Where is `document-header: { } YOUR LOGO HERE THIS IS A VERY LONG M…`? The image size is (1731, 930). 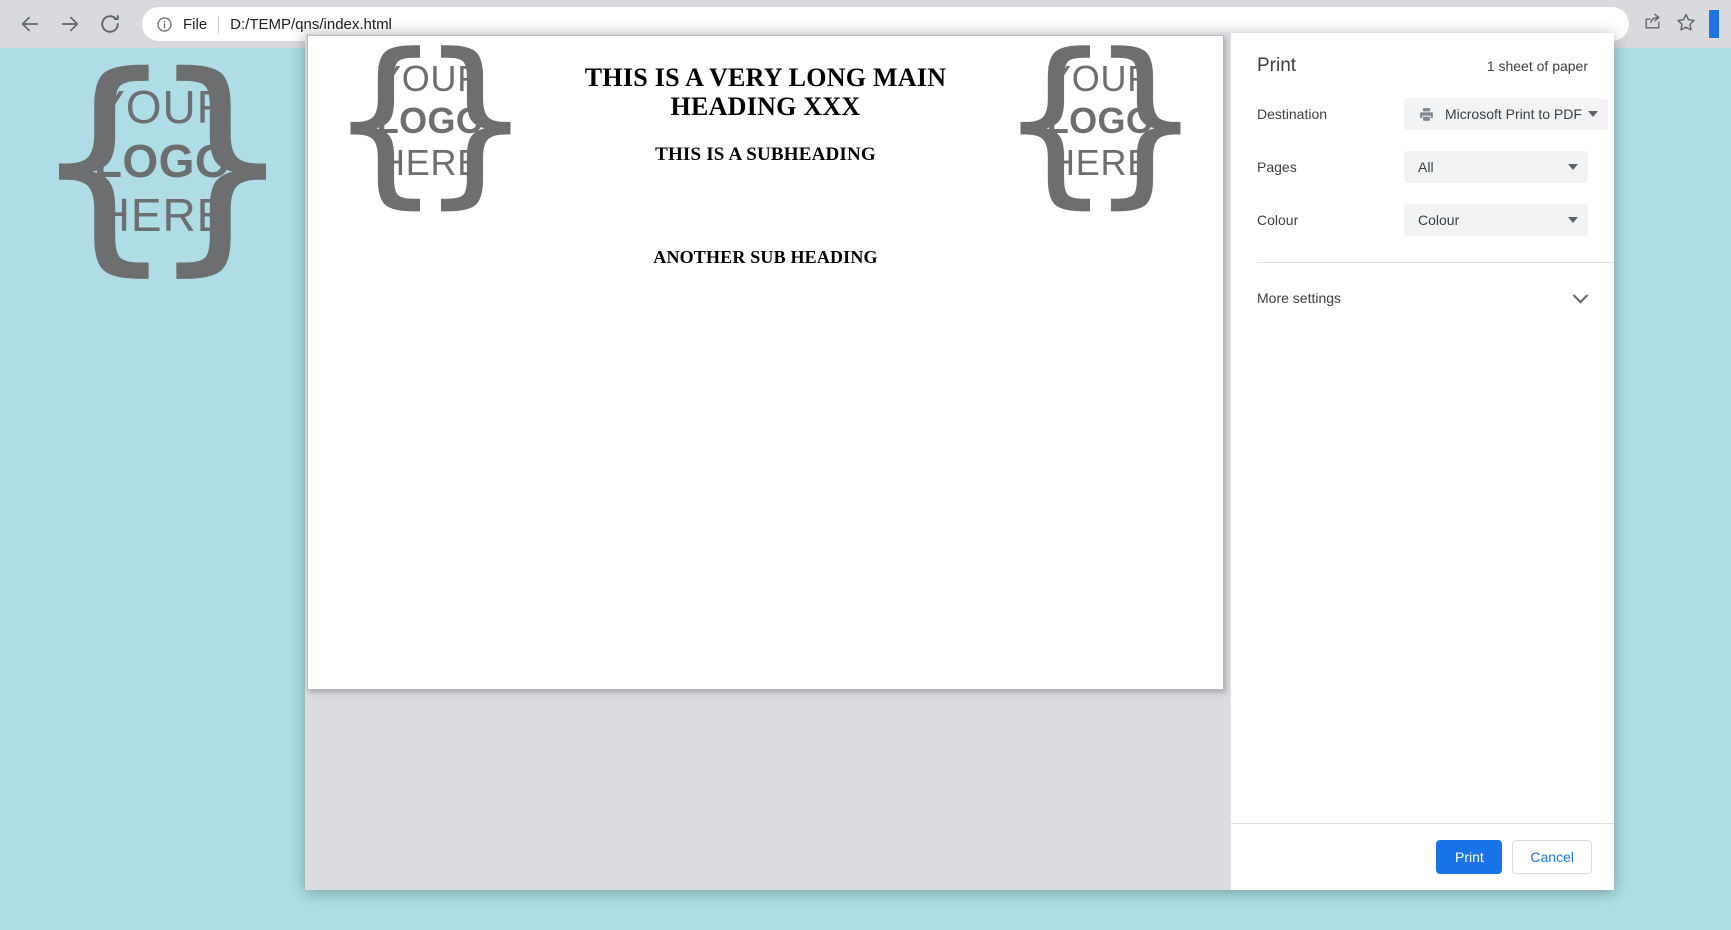
document-header: { } YOUR LOGO HERE THIS IS A VERY LONG M… is located at coordinates (765, 122).